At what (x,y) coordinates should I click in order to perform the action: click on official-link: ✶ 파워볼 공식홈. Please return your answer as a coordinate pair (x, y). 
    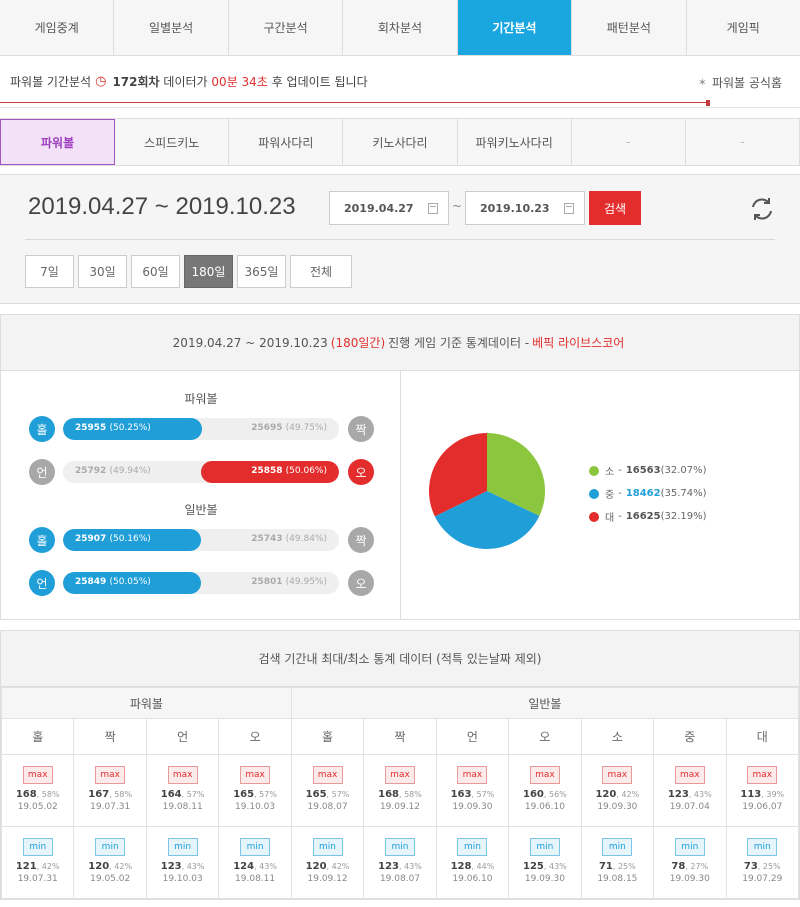
    Looking at the image, I should click on (740, 82).